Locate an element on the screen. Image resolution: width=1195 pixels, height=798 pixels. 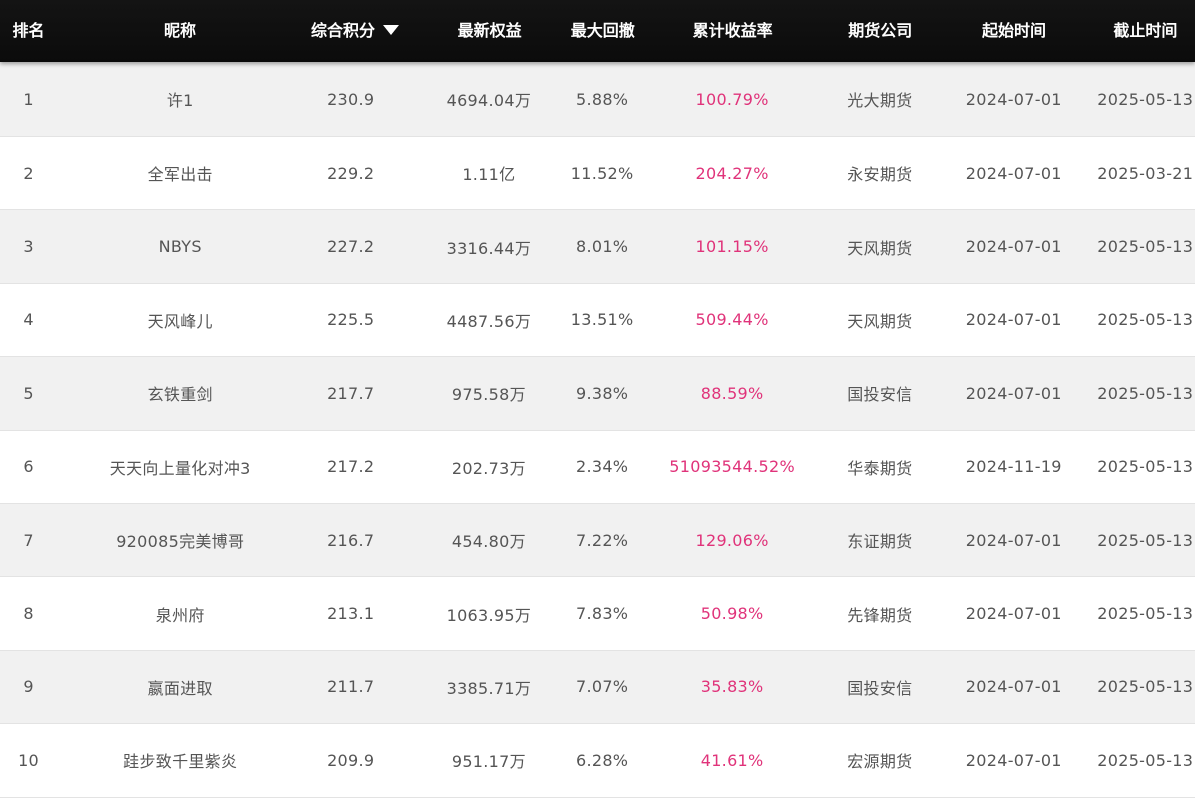
cell-equity: 975.58万 is located at coordinates (488, 395).